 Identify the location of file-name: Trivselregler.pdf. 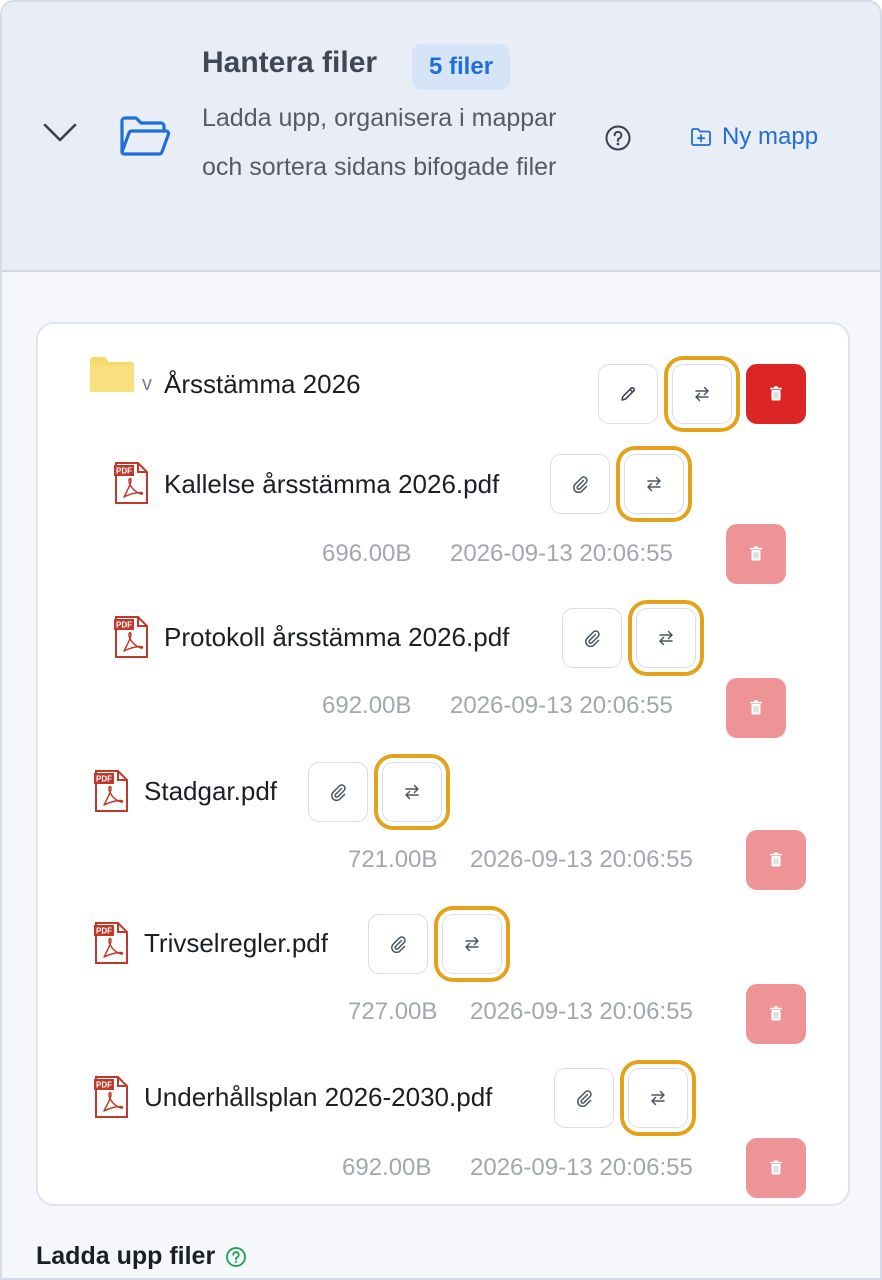
(236, 943).